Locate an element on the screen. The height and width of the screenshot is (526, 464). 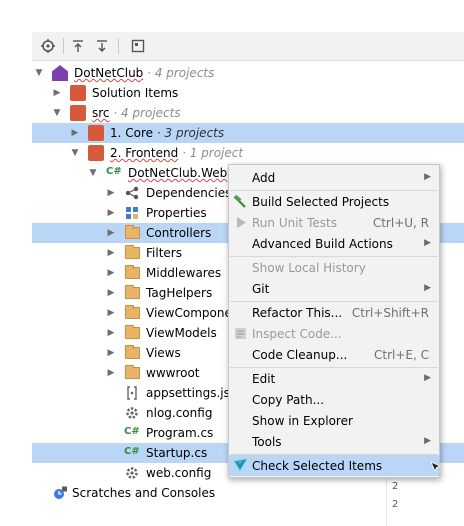
menu-item-edit: Edit ▶ is located at coordinates (334, 378).